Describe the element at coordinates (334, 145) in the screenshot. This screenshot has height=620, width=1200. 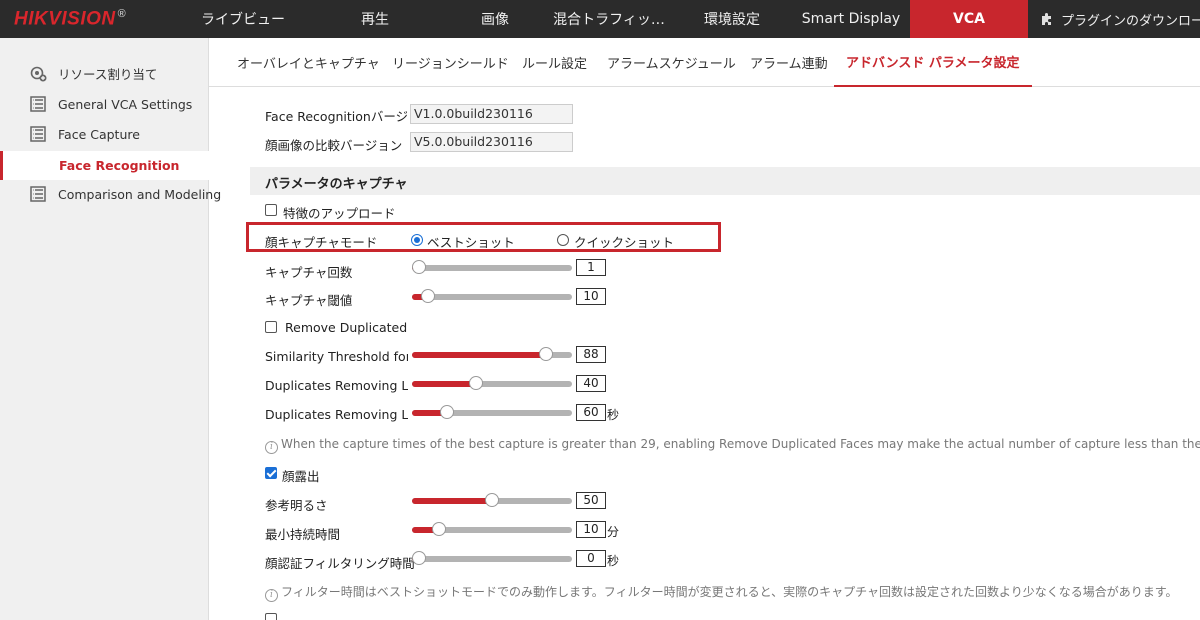
I see `compare-version-label: 顔画像の比較バージョン` at that location.